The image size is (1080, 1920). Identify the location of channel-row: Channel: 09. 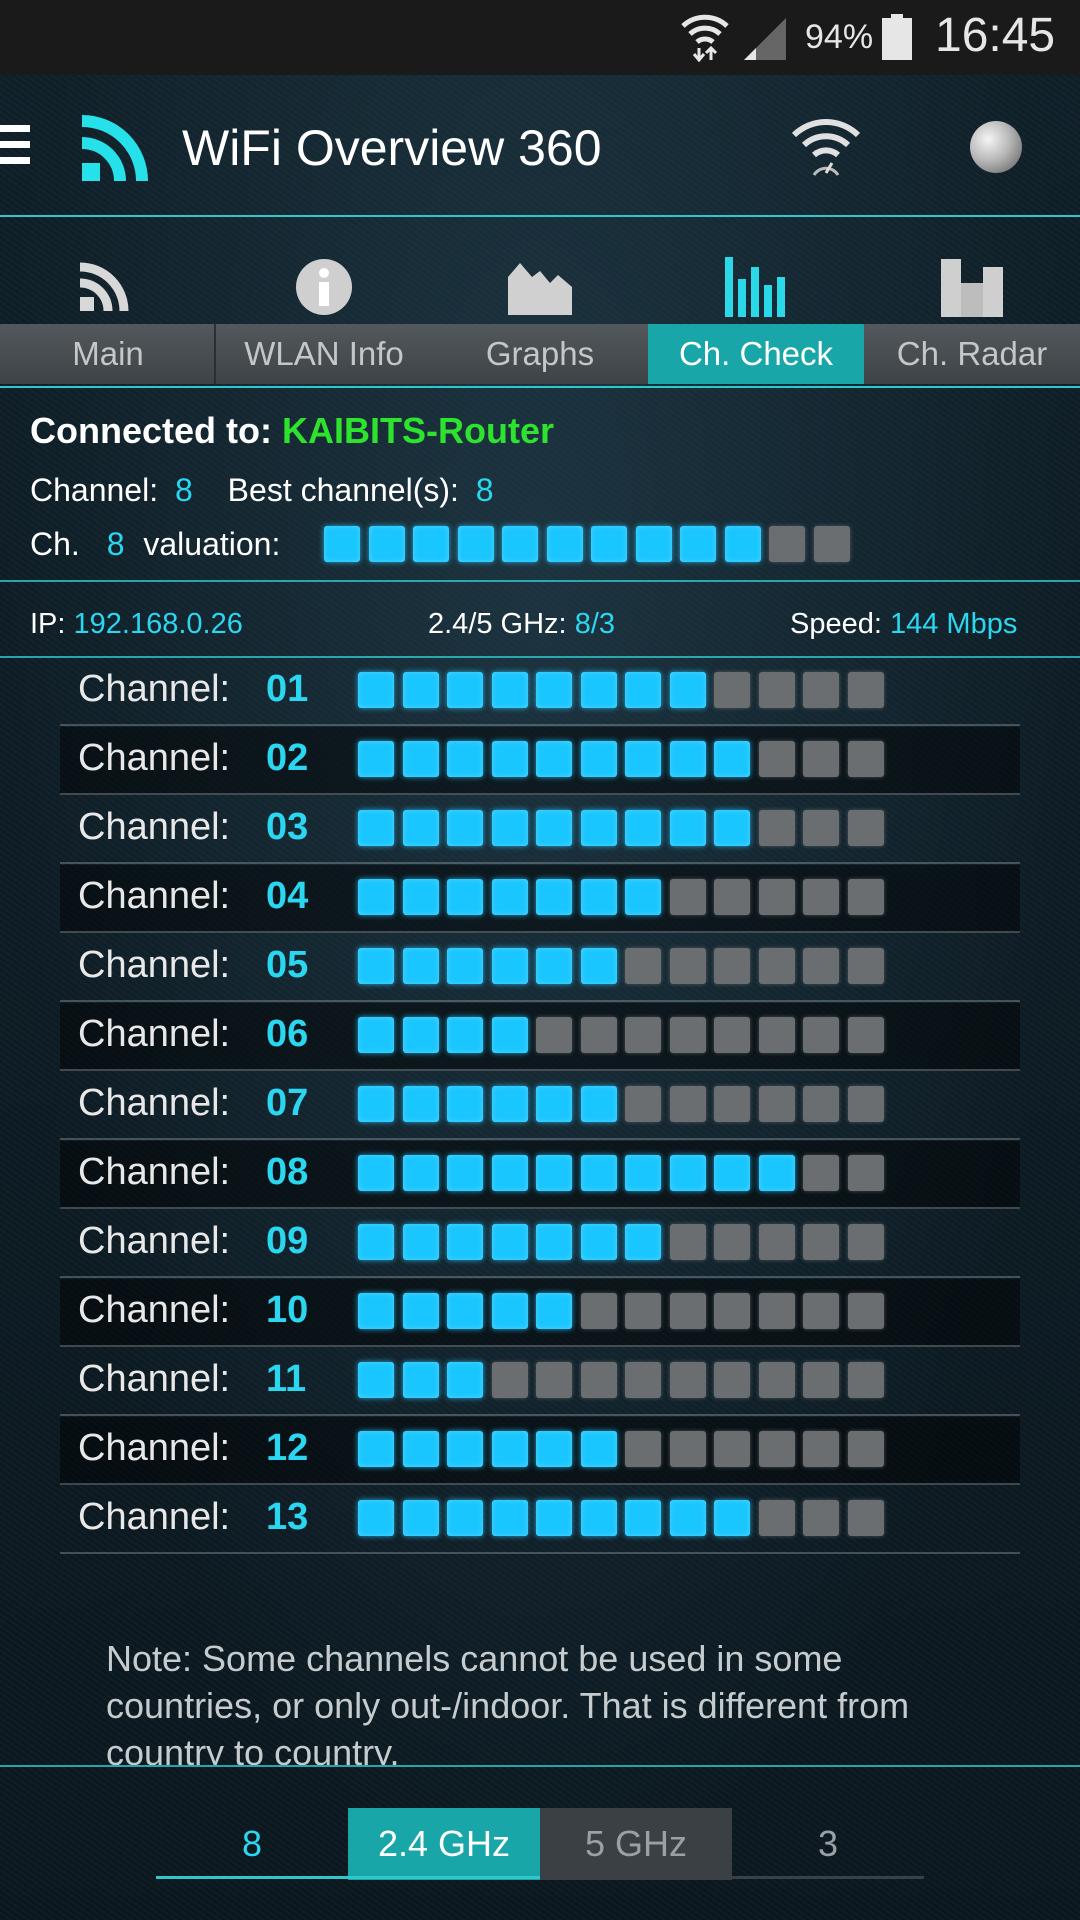
(540, 1244).